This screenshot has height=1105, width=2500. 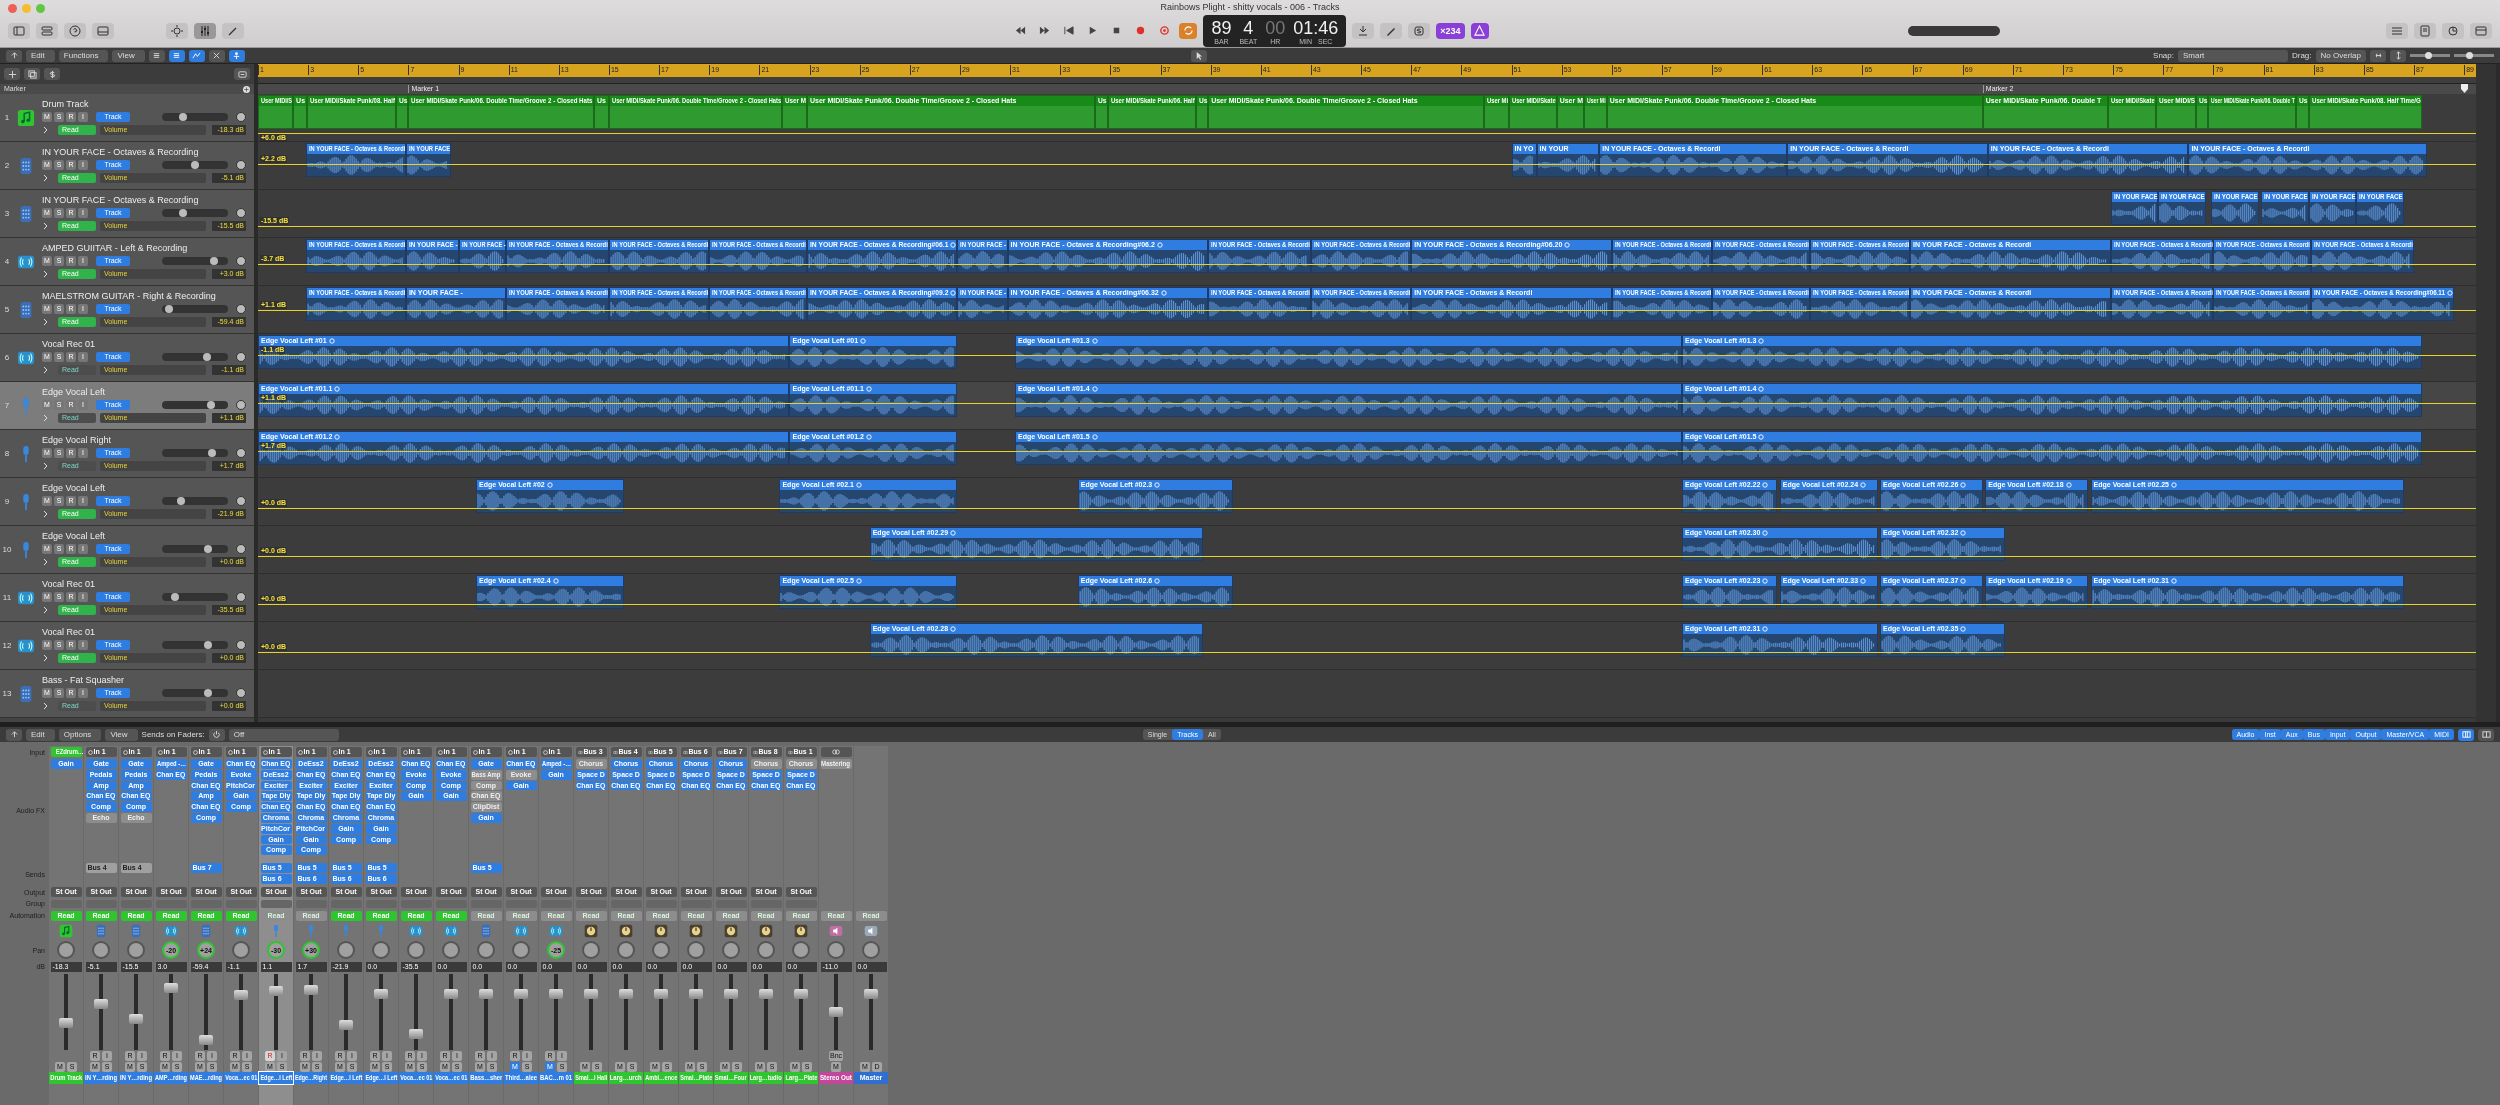 What do you see at coordinates (7, 357) in the screenshot?
I see `track-number: 6` at bounding box center [7, 357].